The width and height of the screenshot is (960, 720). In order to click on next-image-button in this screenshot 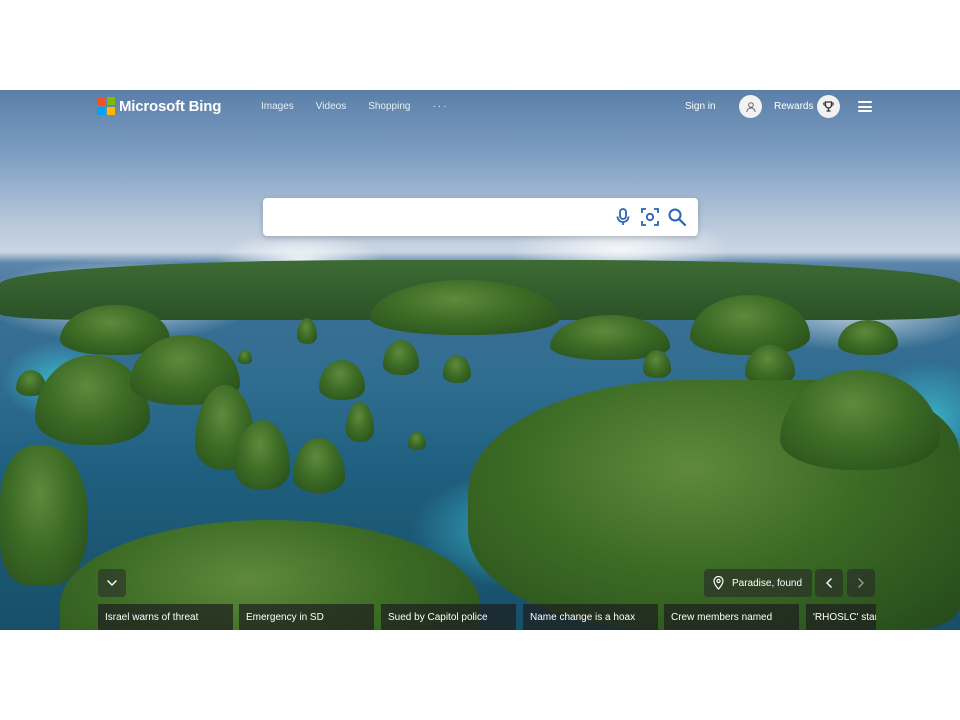, I will do `click(861, 583)`.